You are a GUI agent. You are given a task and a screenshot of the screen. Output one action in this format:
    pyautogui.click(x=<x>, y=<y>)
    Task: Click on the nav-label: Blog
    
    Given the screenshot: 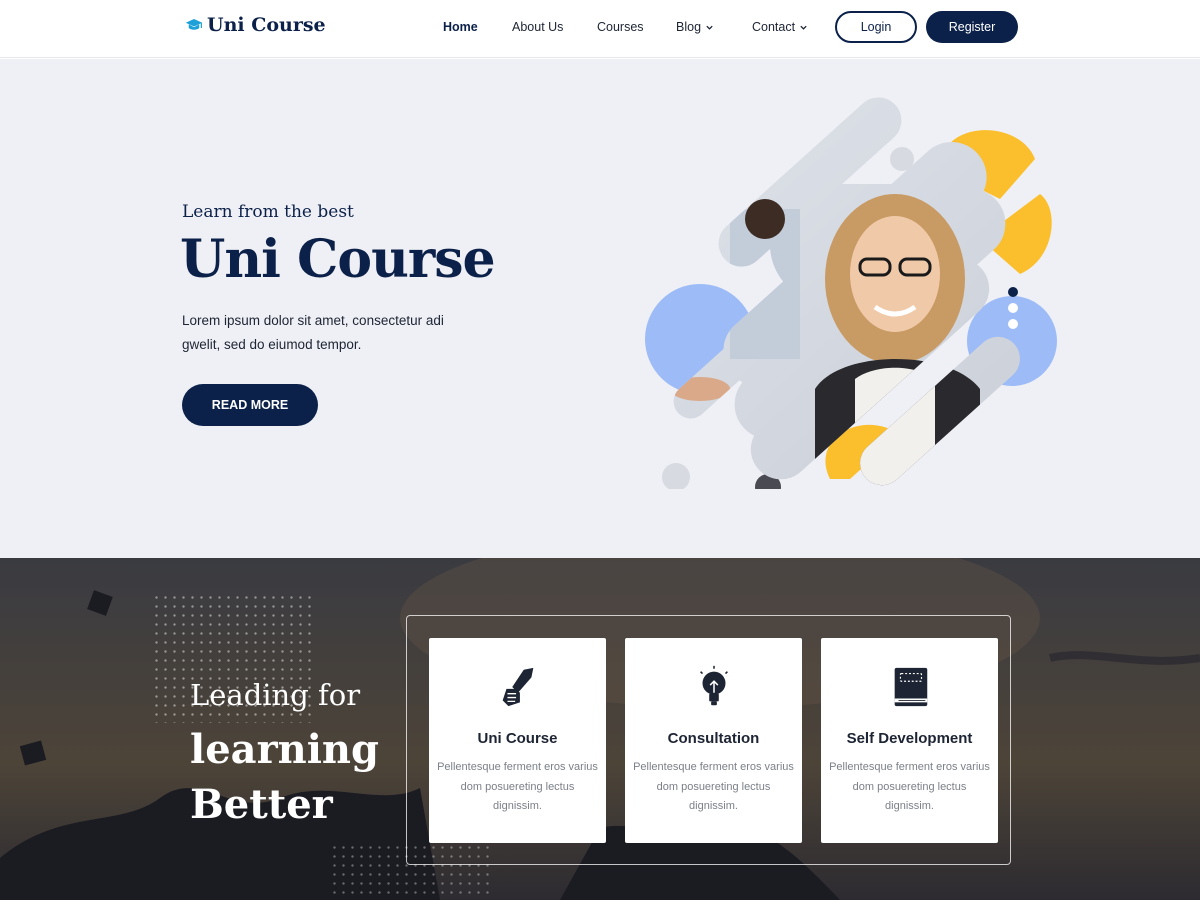 What is the action you would take?
    pyautogui.click(x=689, y=27)
    